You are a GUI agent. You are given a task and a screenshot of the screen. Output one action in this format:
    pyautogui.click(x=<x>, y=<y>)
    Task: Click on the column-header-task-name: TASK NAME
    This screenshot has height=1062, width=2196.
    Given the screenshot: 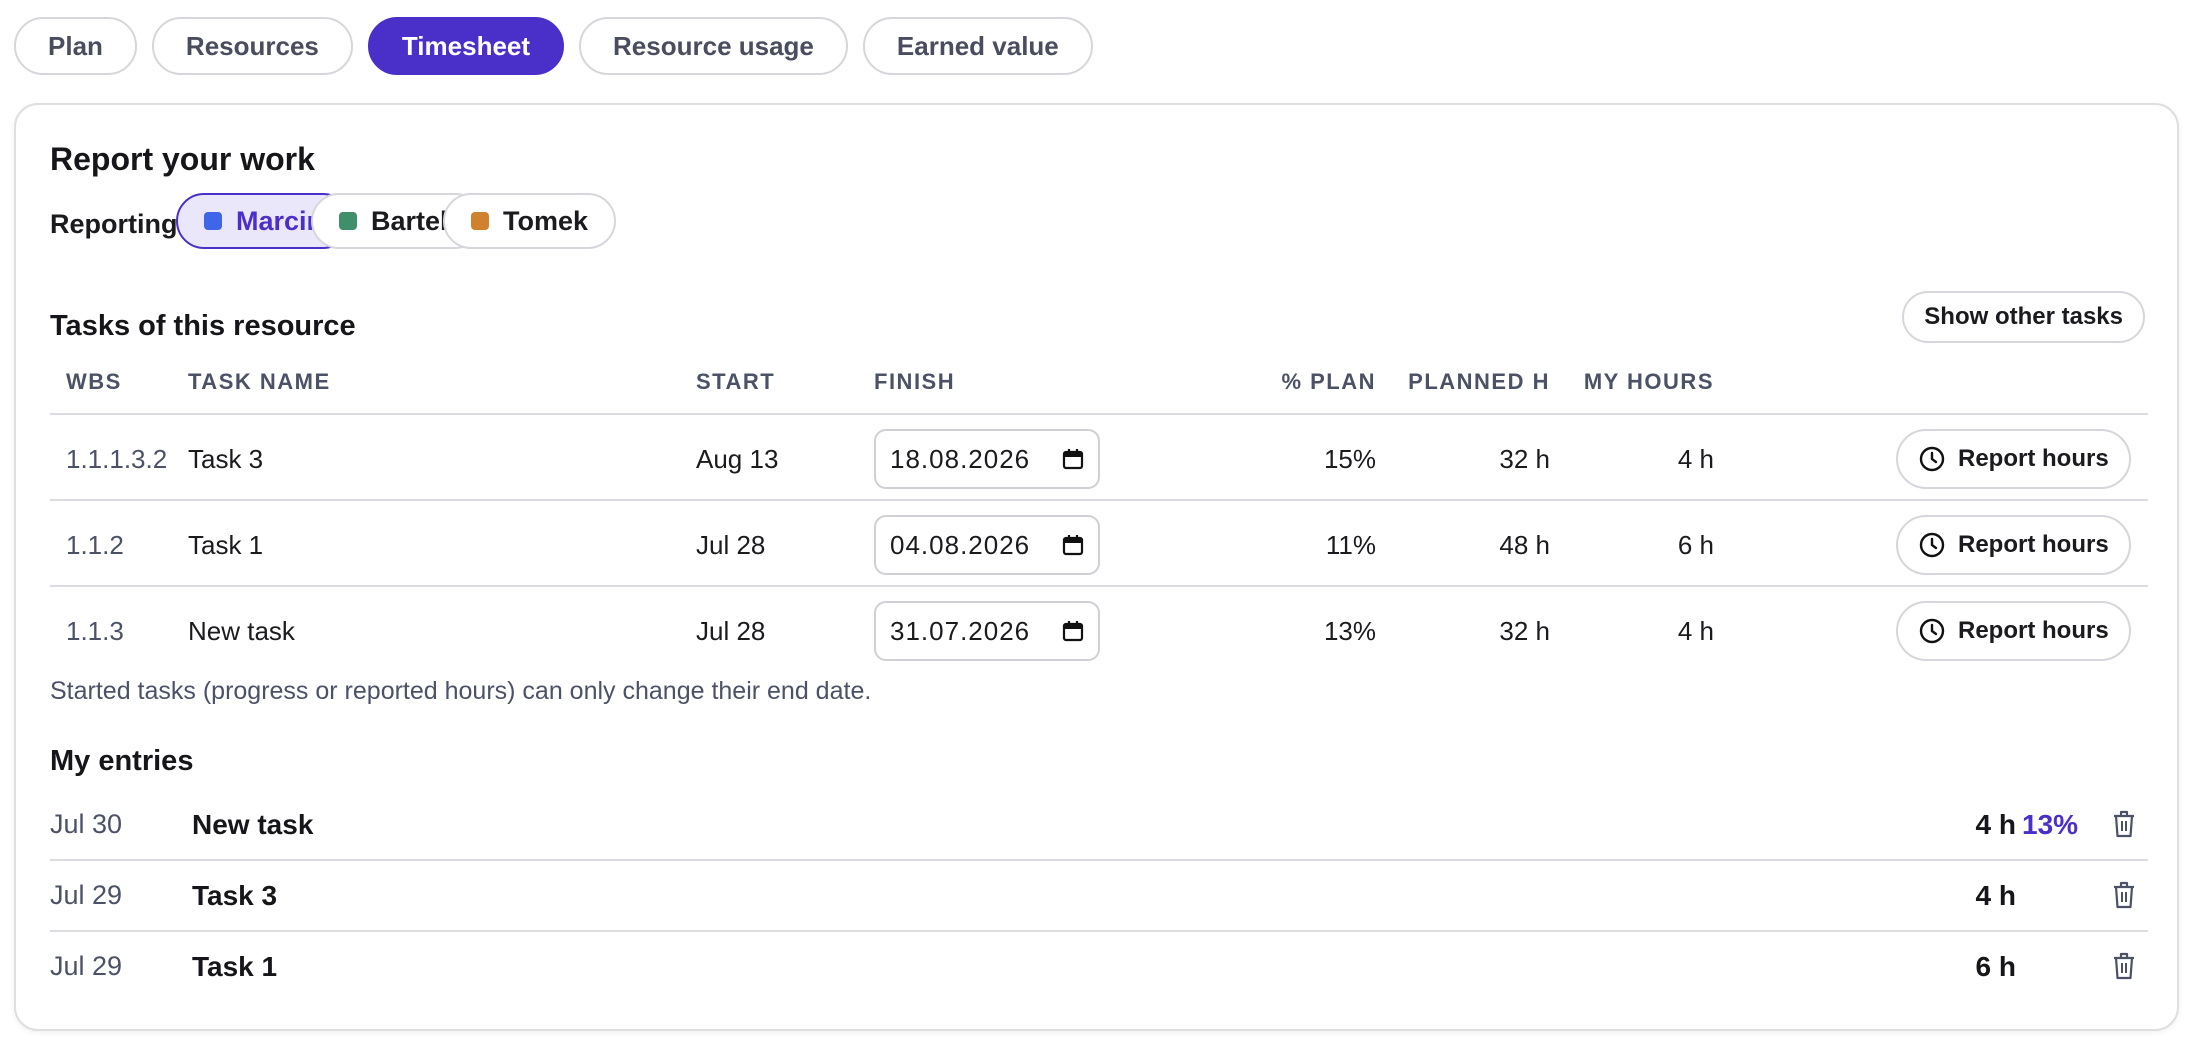 What is the action you would take?
    pyautogui.click(x=259, y=381)
    